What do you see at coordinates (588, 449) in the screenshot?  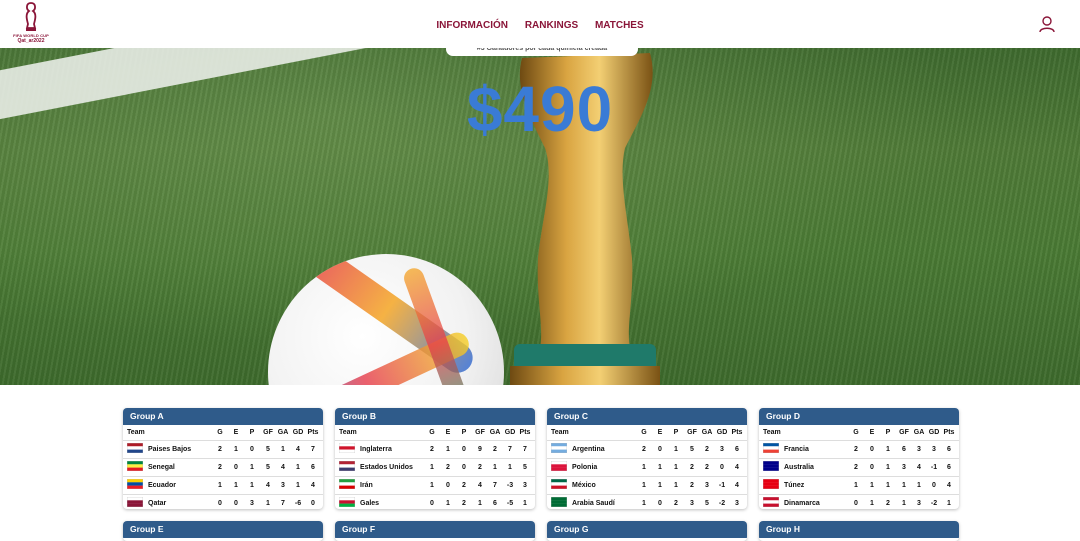 I see `team-name: Argentina` at bounding box center [588, 449].